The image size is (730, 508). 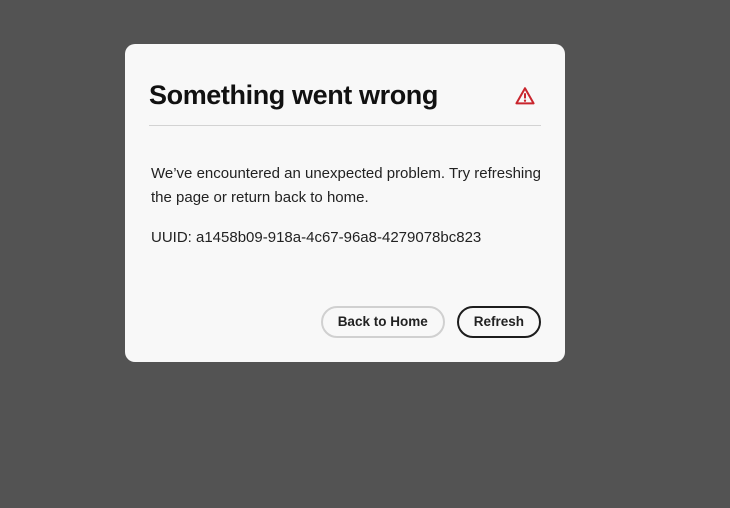 What do you see at coordinates (498, 322) in the screenshot?
I see `refresh-button: Refresh` at bounding box center [498, 322].